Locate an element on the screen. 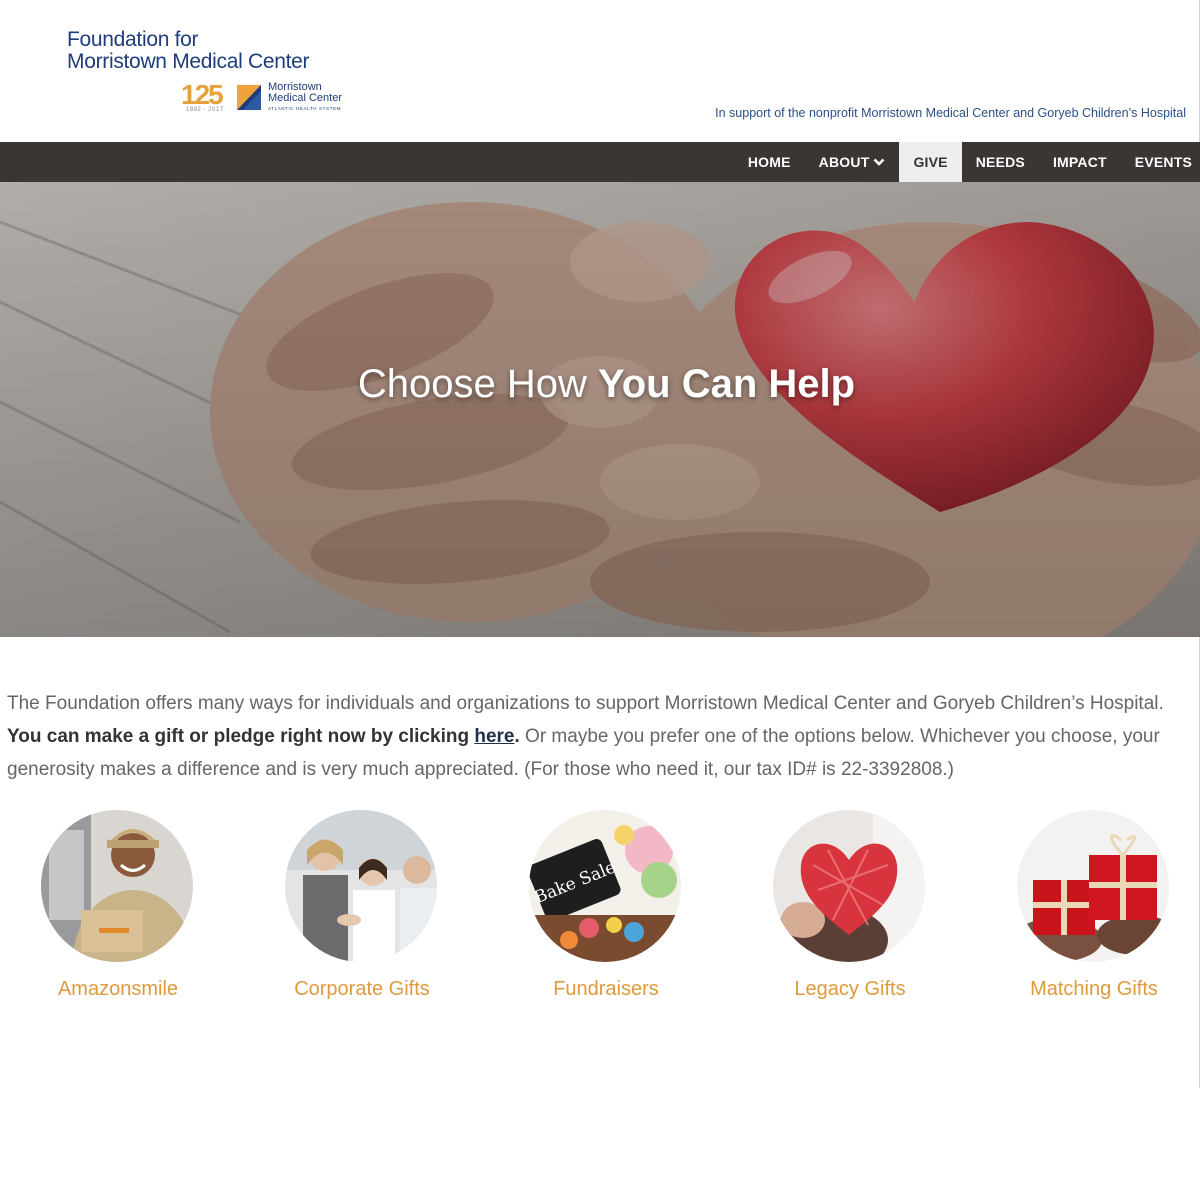  option-label: Fundraisers is located at coordinates (606, 989).